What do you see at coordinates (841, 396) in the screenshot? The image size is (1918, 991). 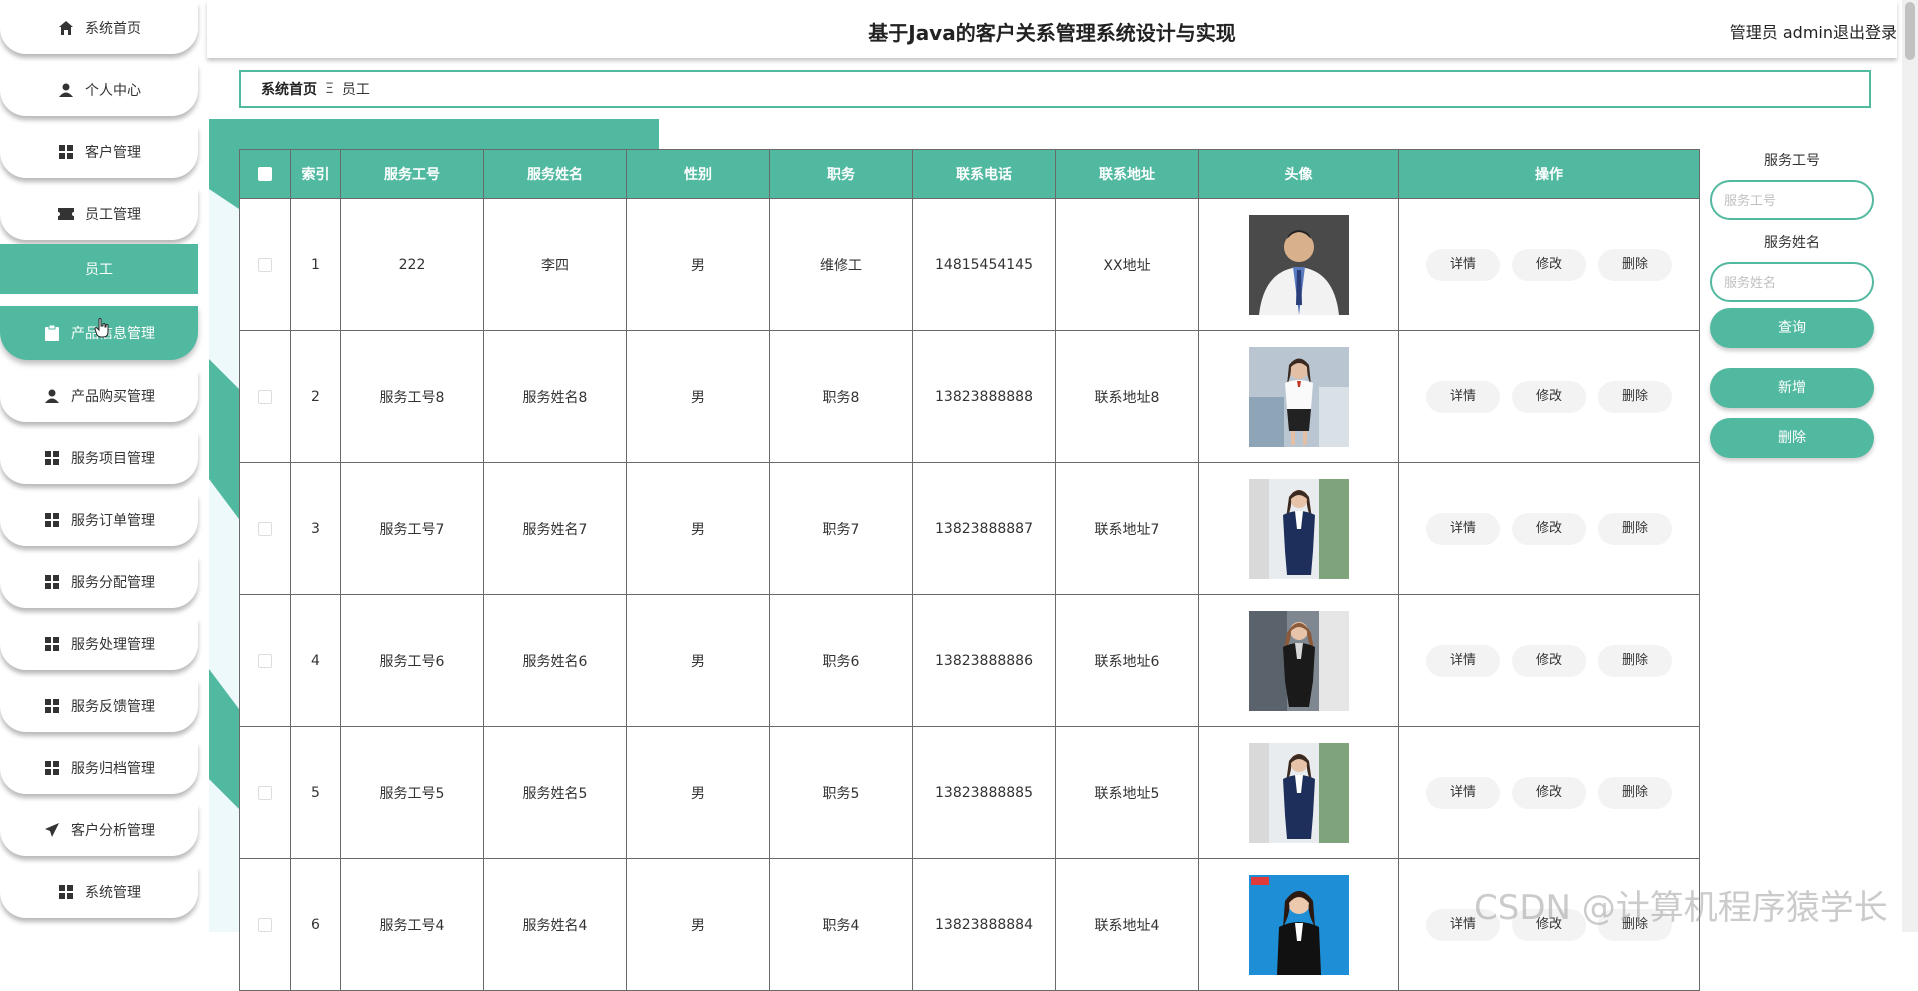 I see `cell-job: 职务8` at bounding box center [841, 396].